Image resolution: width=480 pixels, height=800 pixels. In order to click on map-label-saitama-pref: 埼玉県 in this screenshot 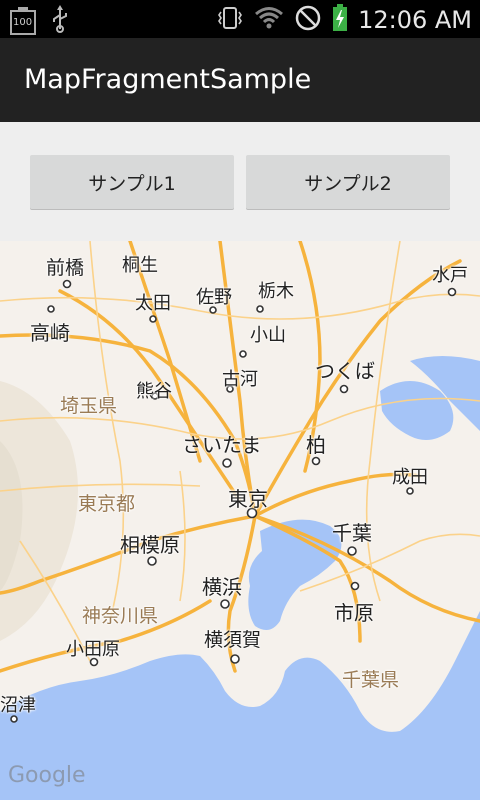, I will do `click(89, 406)`.